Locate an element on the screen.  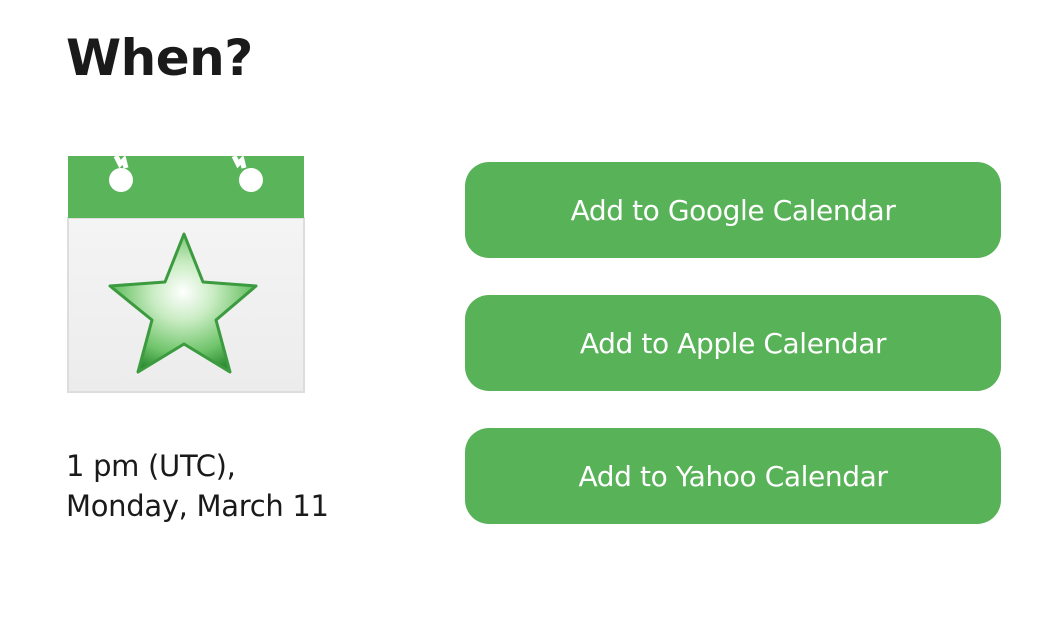
add-to-google-calendar-button: Add to Google Calendar is located at coordinates (733, 210).